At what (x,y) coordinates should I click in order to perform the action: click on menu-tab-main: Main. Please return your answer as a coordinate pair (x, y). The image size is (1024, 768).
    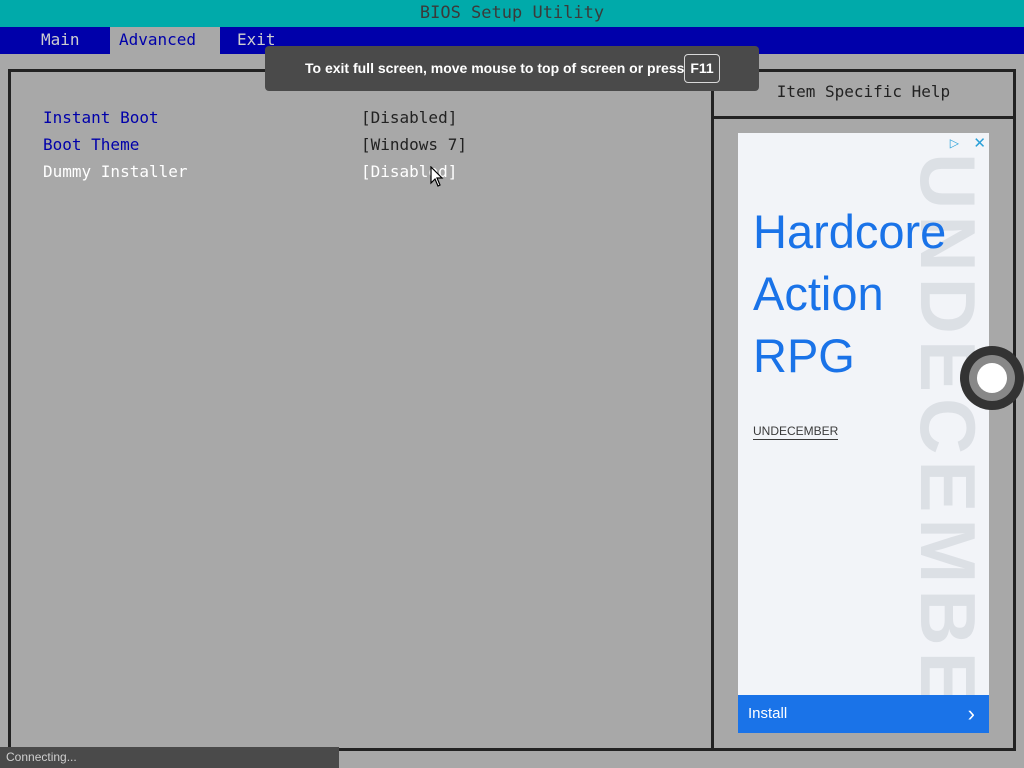
    Looking at the image, I should click on (60, 40).